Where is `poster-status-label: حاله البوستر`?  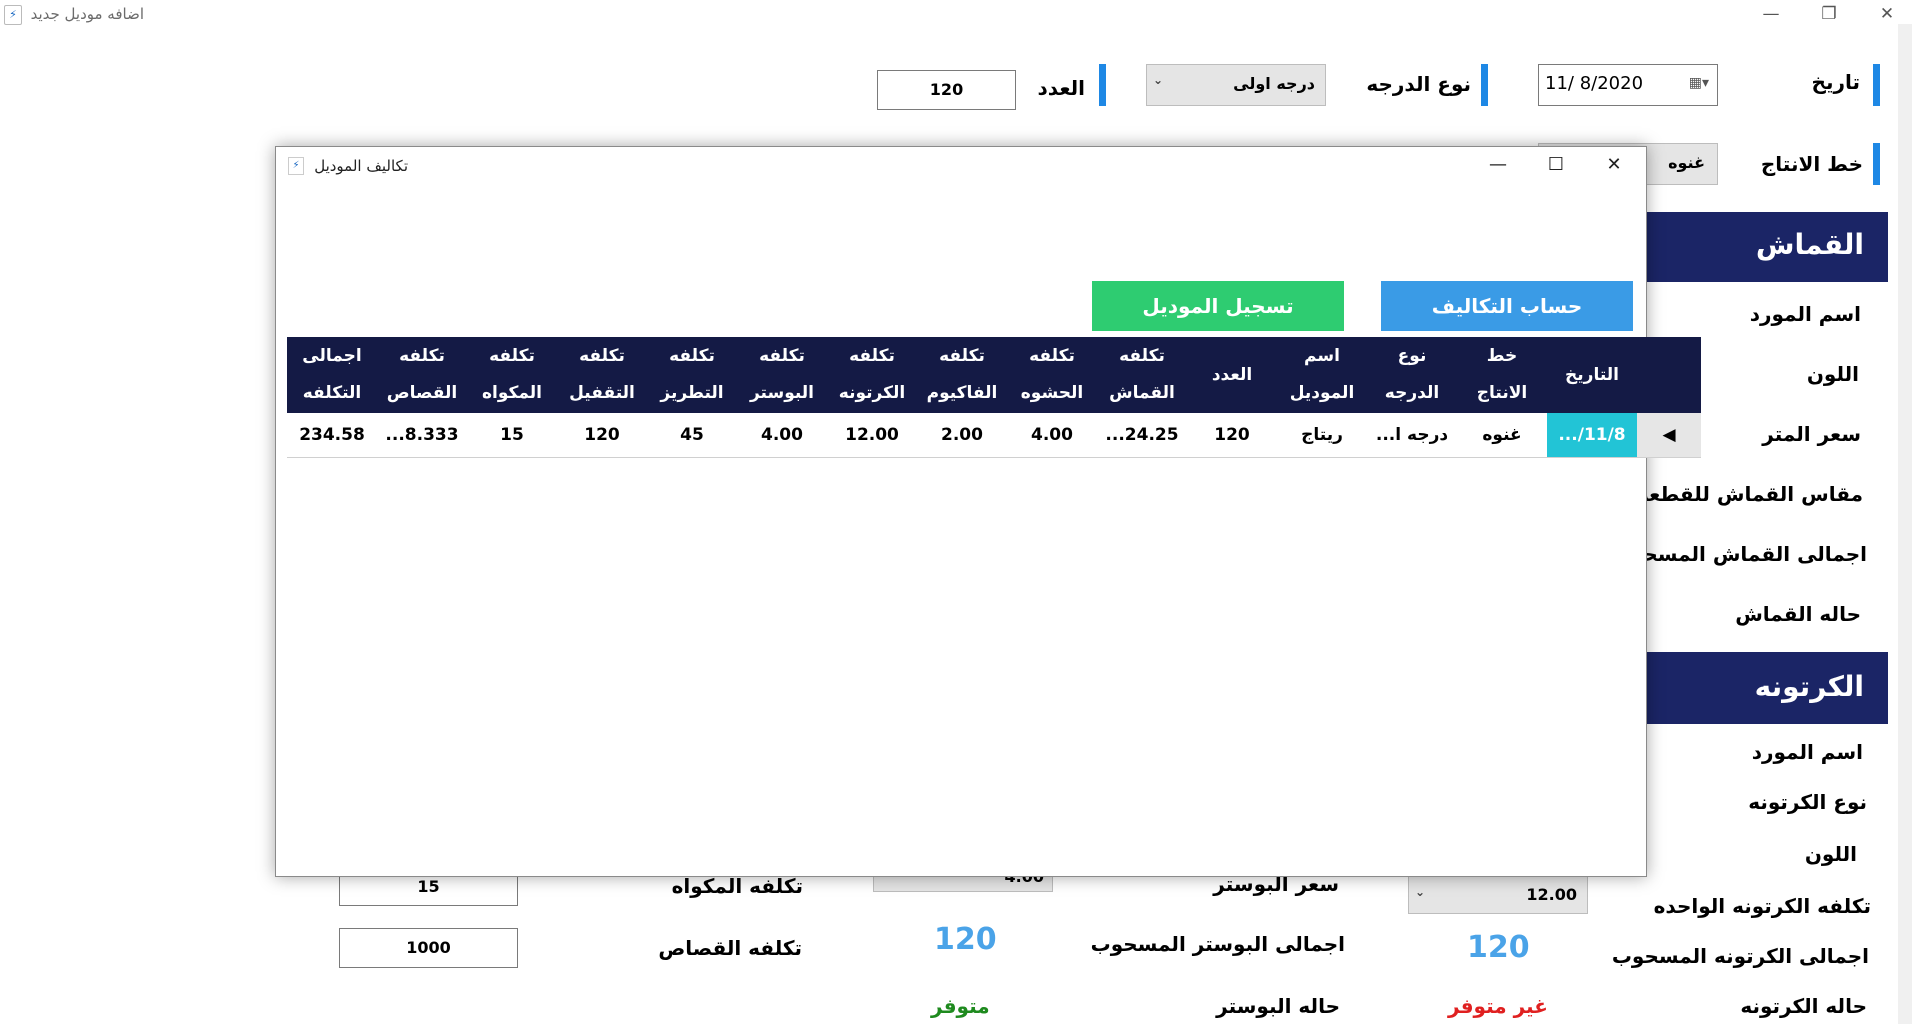 poster-status-label: حاله البوستر is located at coordinates (1278, 1006).